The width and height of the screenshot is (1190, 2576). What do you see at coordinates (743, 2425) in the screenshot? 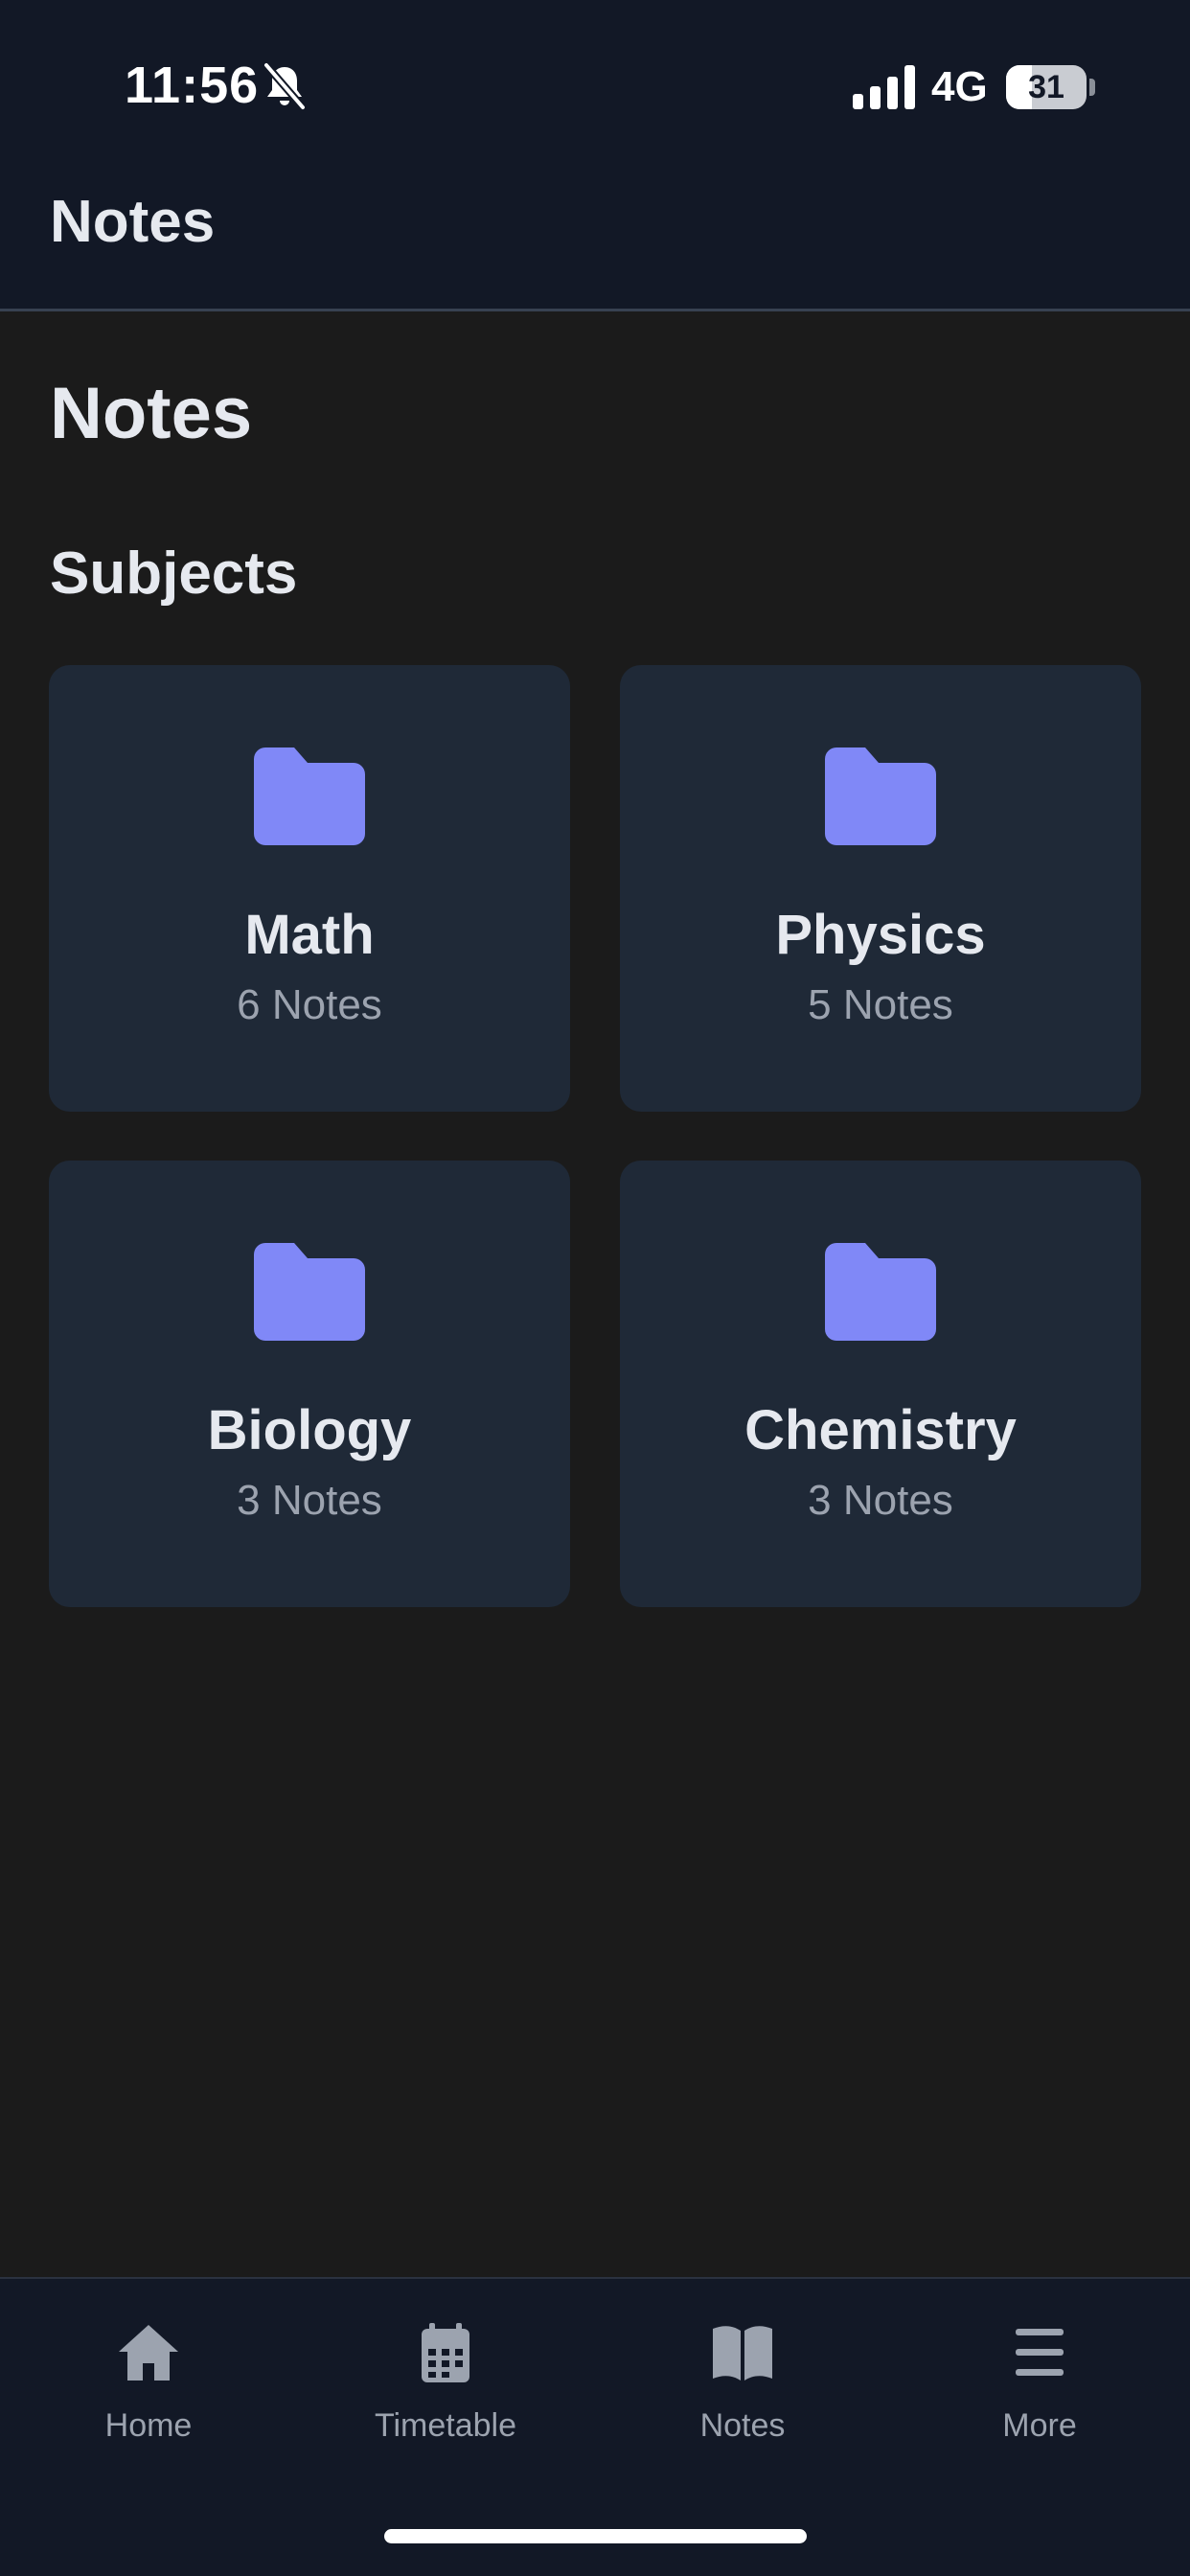
I see `nav-label-notes: Notes` at bounding box center [743, 2425].